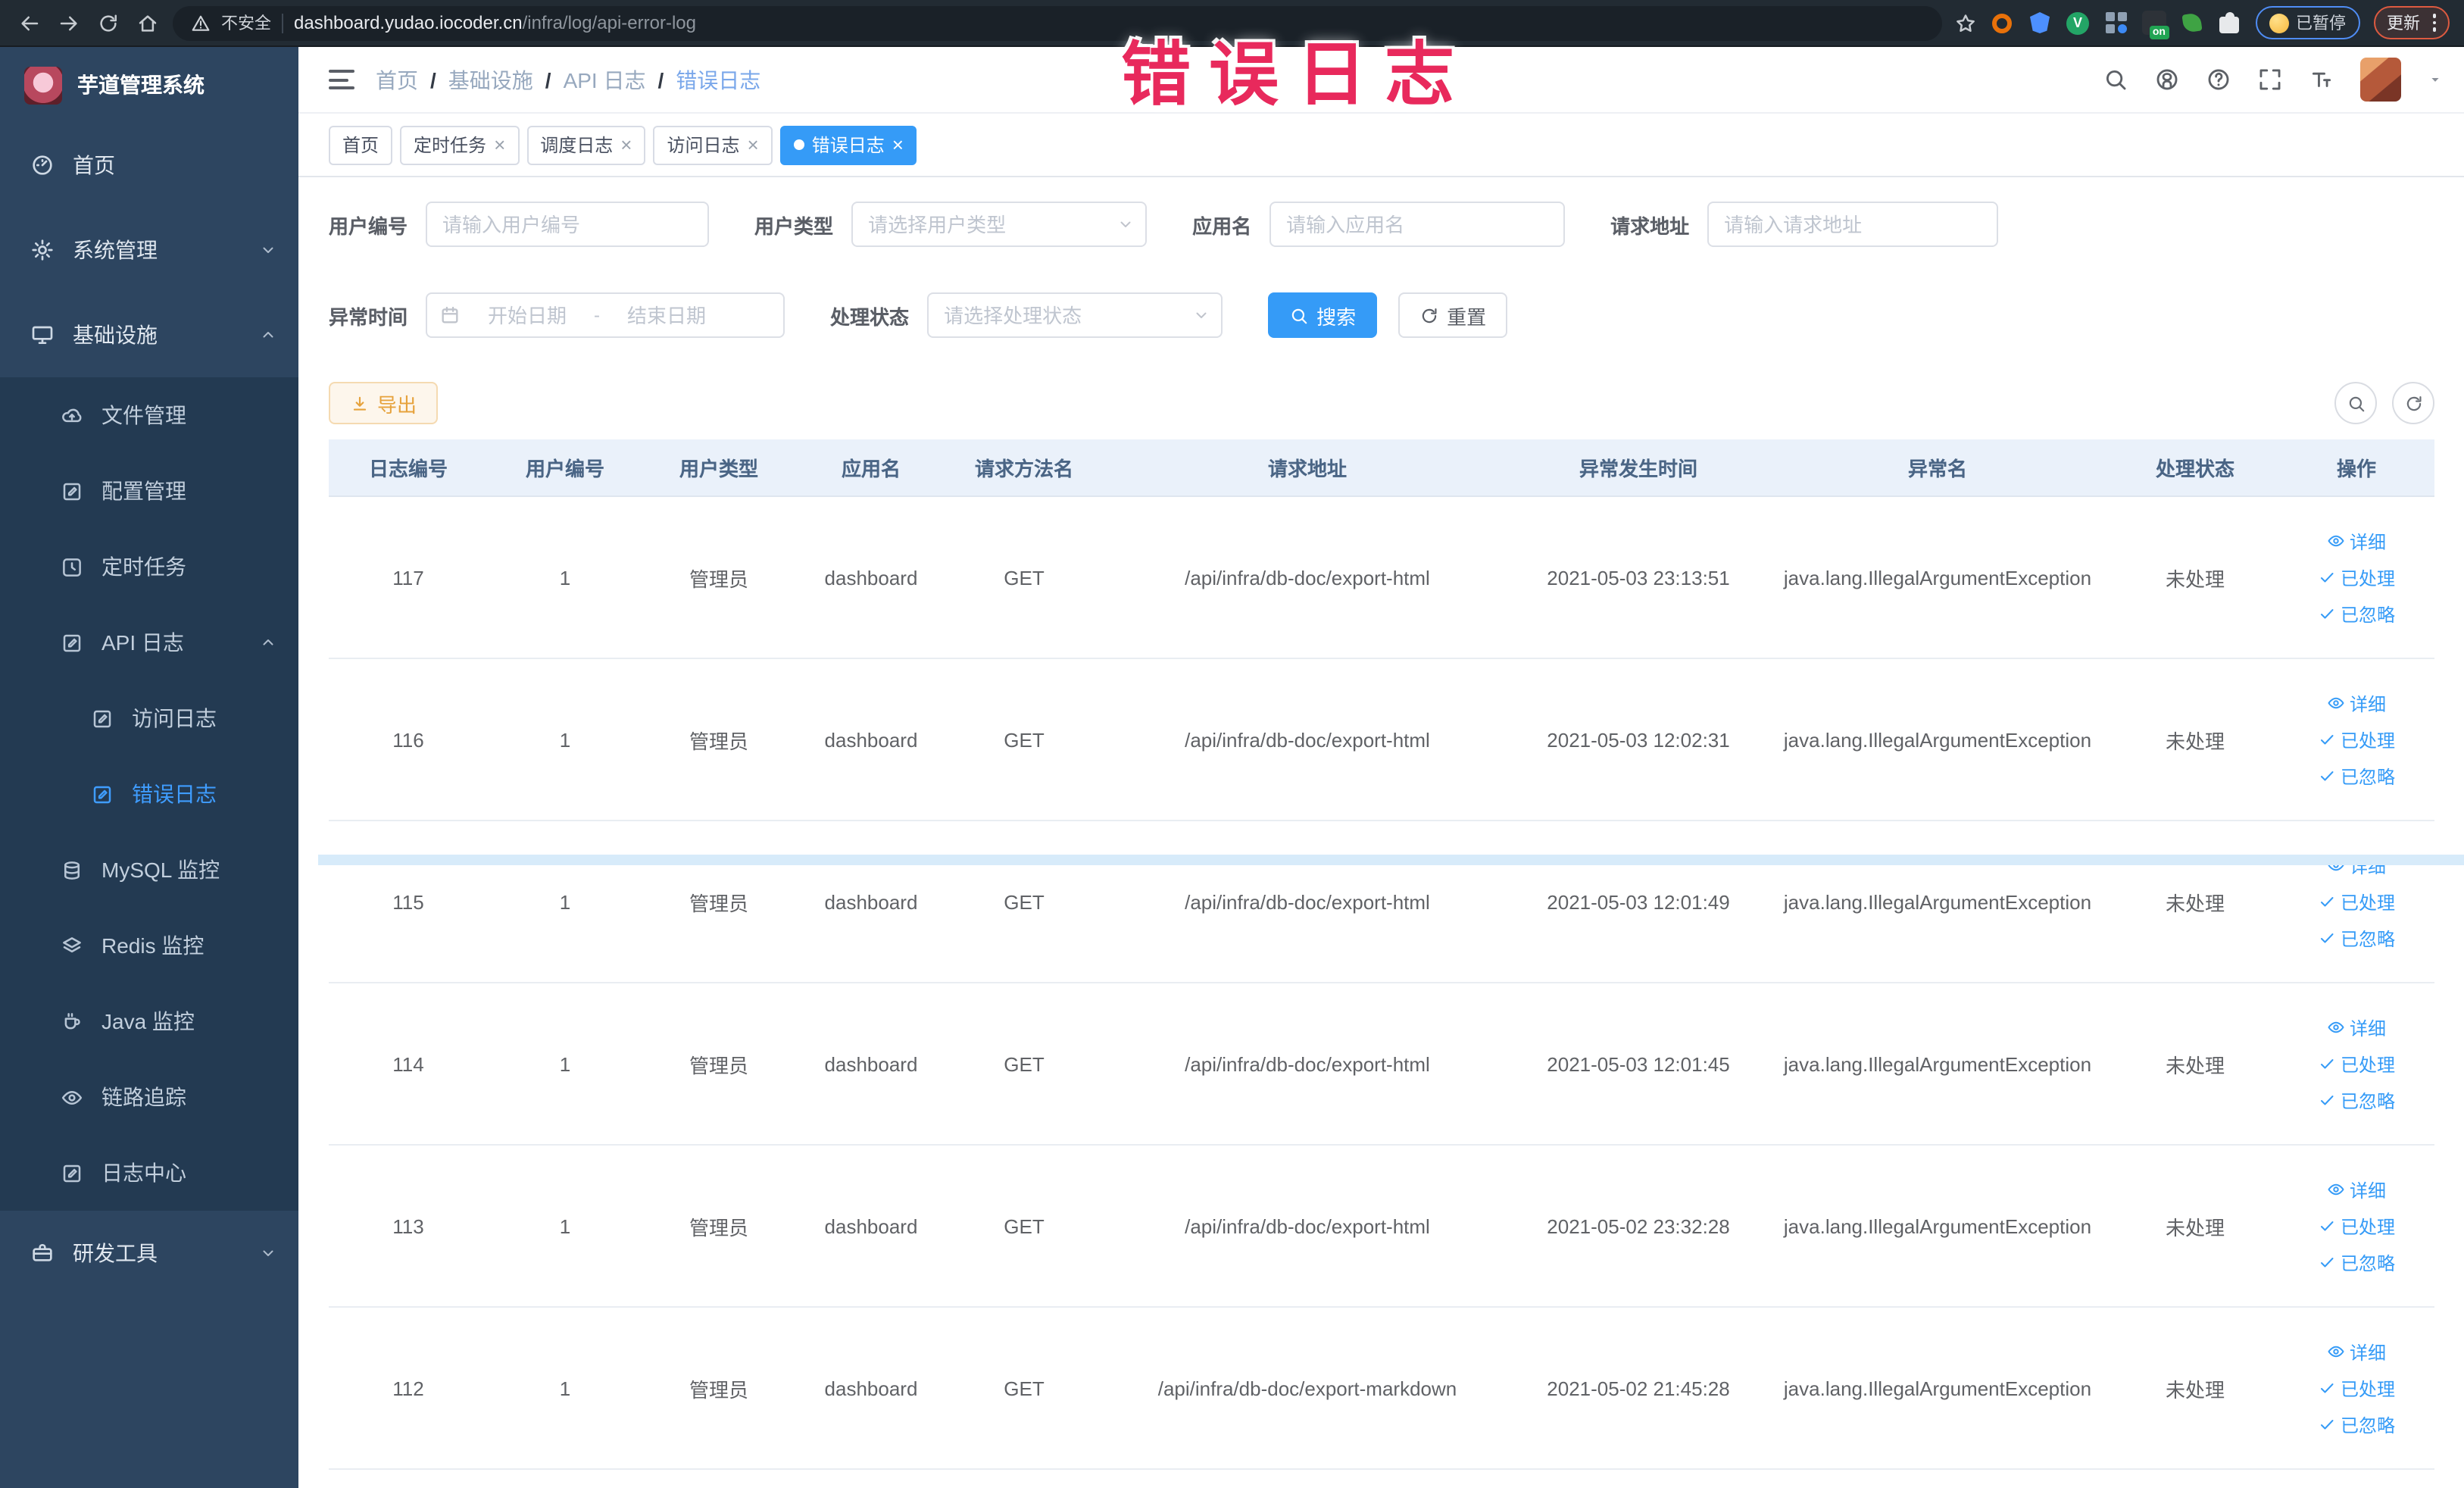 The image size is (2464, 1488). I want to click on cell-exception-time: 2021-05-02 23:32:28, so click(1638, 1225).